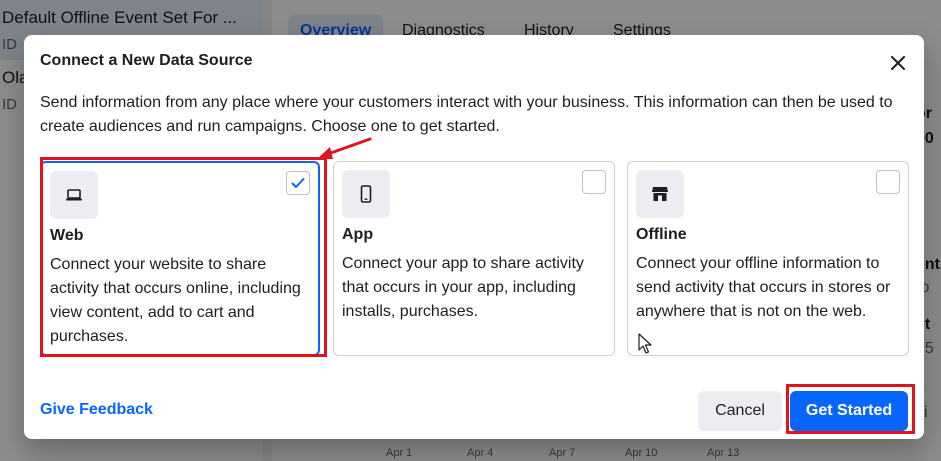 This screenshot has width=941, height=461. Describe the element at coordinates (888, 182) in the screenshot. I see `offline-checkbox` at that location.